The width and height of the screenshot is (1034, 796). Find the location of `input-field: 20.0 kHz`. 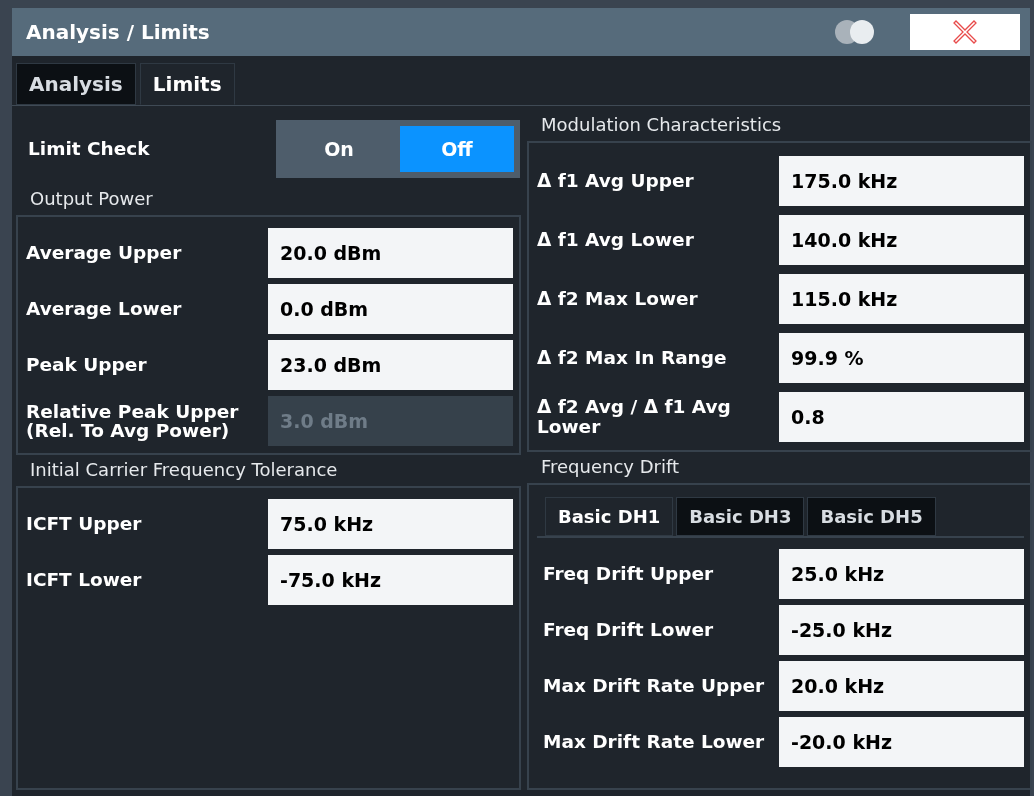

input-field: 20.0 kHz is located at coordinates (901, 686).